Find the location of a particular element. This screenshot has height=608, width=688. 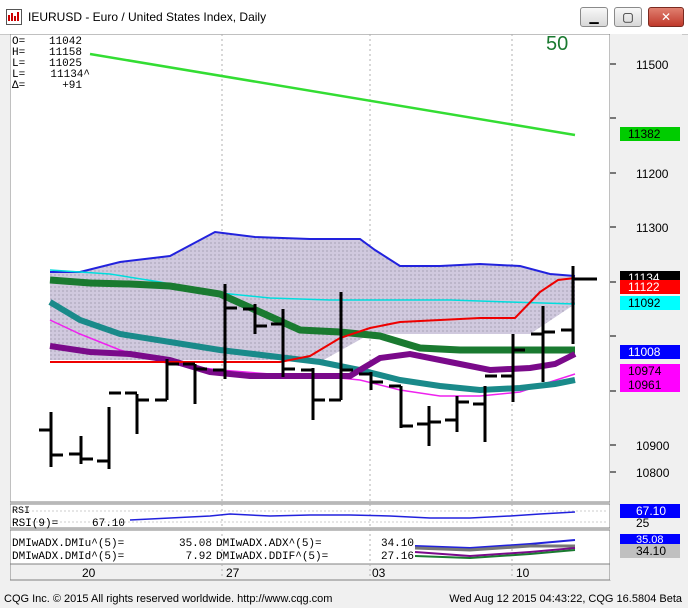

close-icon: ✕ is located at coordinates (666, 17).